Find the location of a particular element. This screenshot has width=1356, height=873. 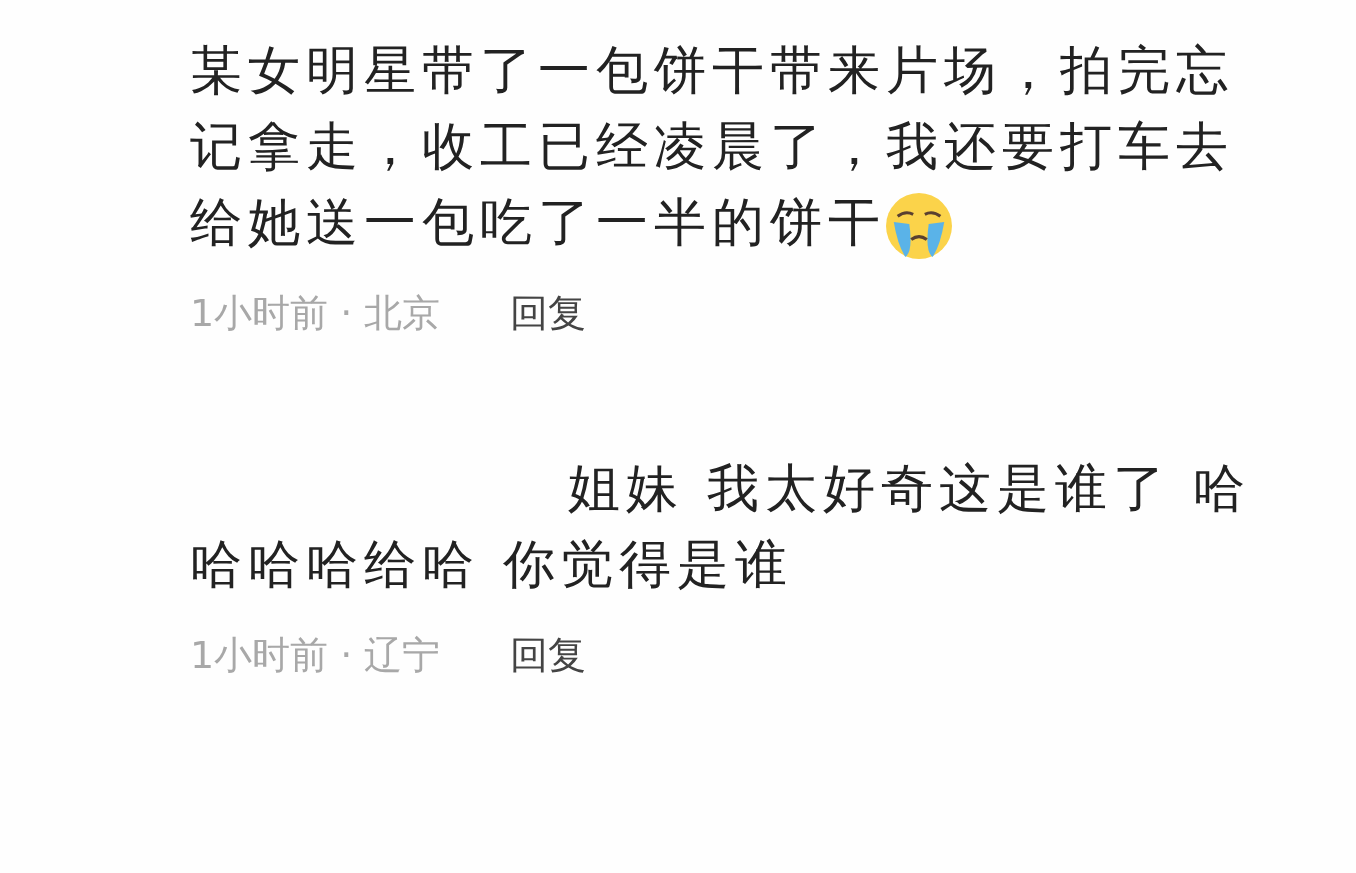

comment-time-location: 1小时前 · 辽宁 is located at coordinates (315, 655).